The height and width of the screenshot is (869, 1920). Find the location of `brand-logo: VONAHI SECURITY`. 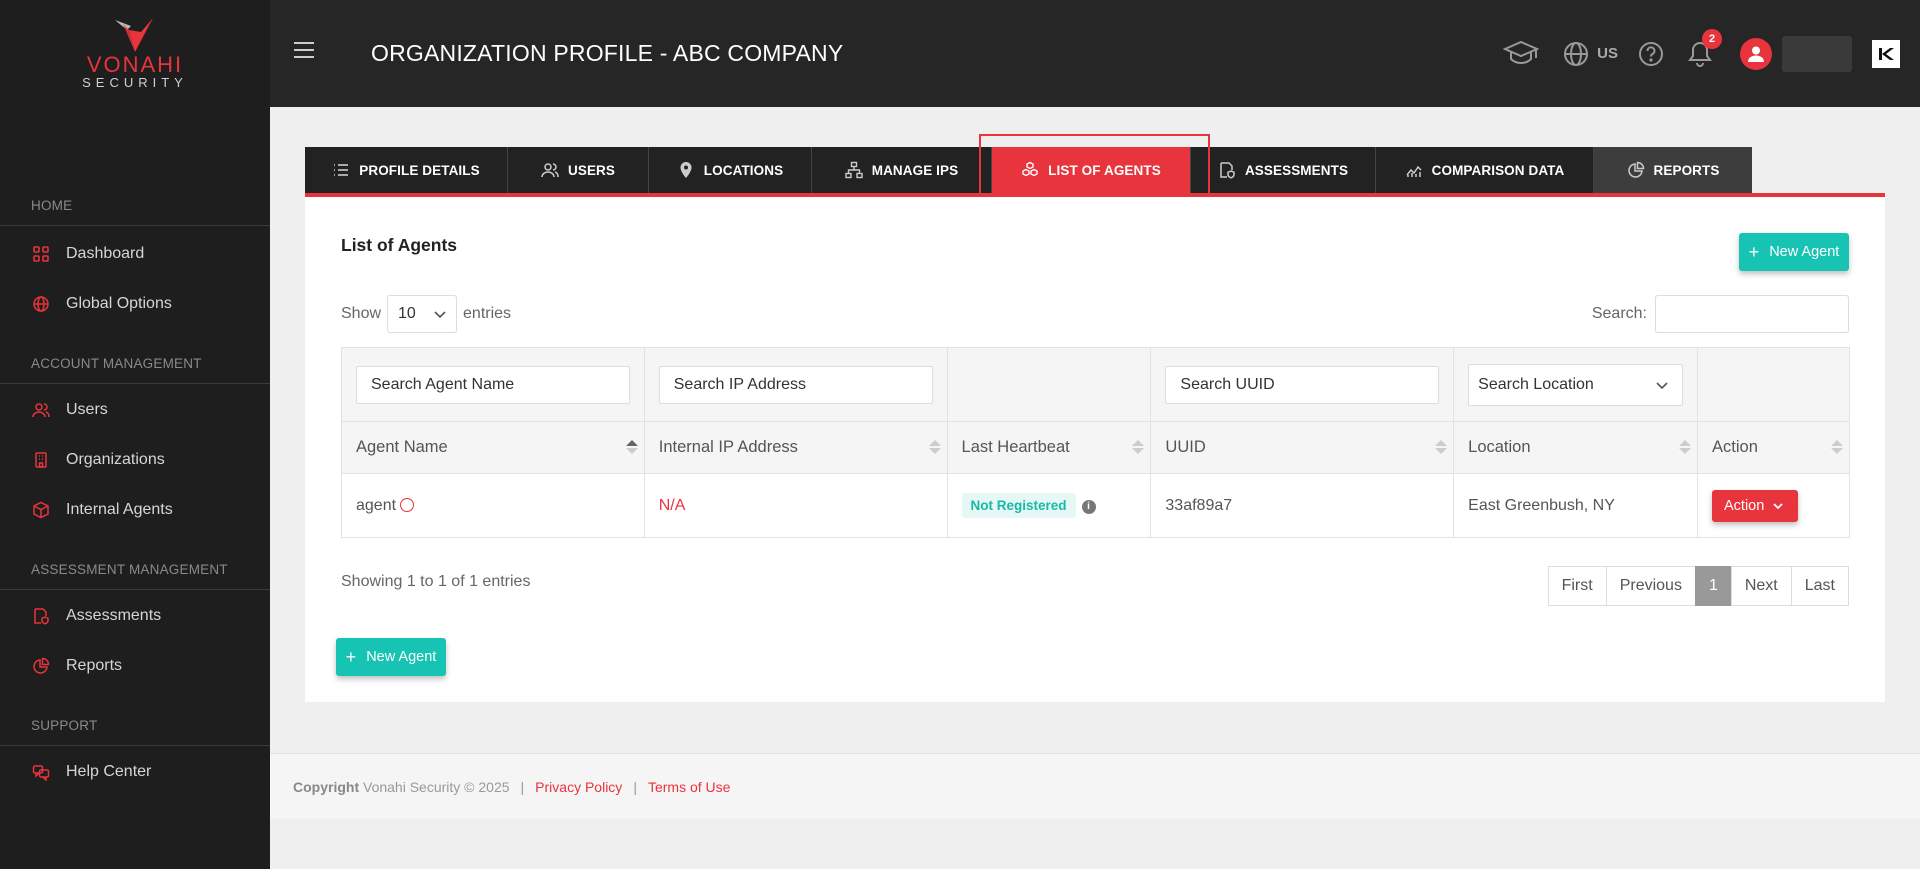

brand-logo: VONAHI SECURITY is located at coordinates (135, 53).